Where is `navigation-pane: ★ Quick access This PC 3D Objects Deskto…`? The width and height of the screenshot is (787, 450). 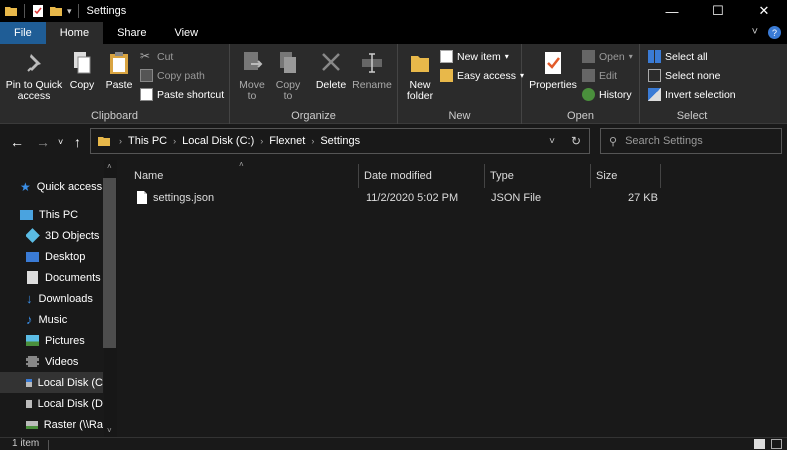
navigation-pane: ★ Quick access This PC 3D Objects Deskto… is located at coordinates (58, 298).